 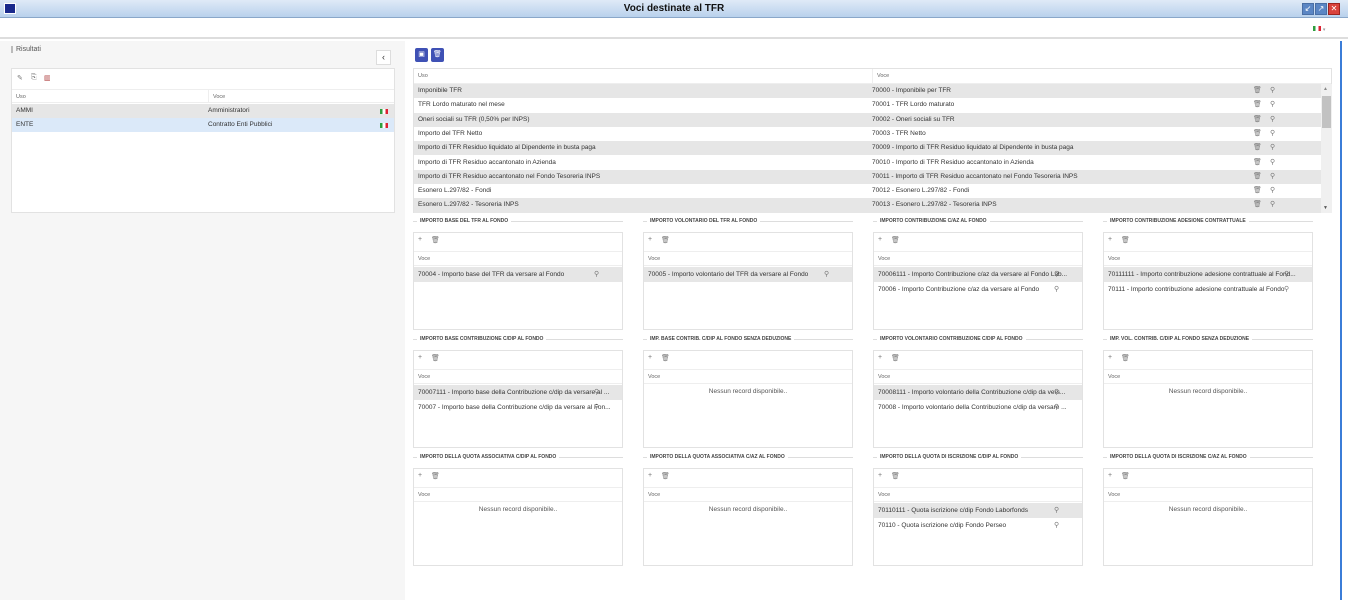 What do you see at coordinates (1325, 208) in the screenshot?
I see `scroll-down-icon: ▼` at bounding box center [1325, 208].